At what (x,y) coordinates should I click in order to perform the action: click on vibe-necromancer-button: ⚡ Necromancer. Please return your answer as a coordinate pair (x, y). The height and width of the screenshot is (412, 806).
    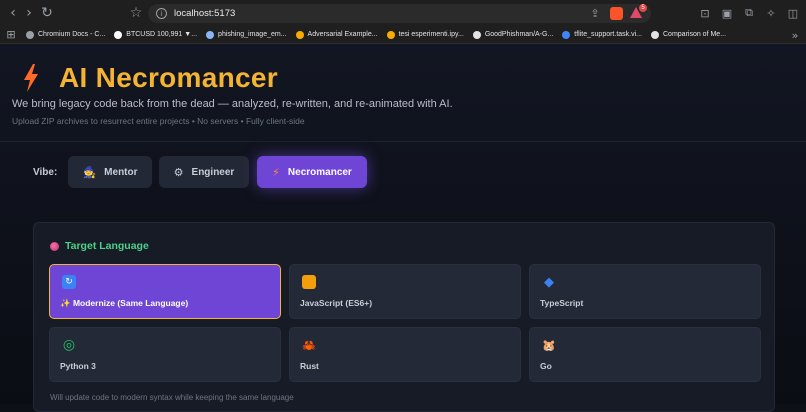
    Looking at the image, I should click on (312, 172).